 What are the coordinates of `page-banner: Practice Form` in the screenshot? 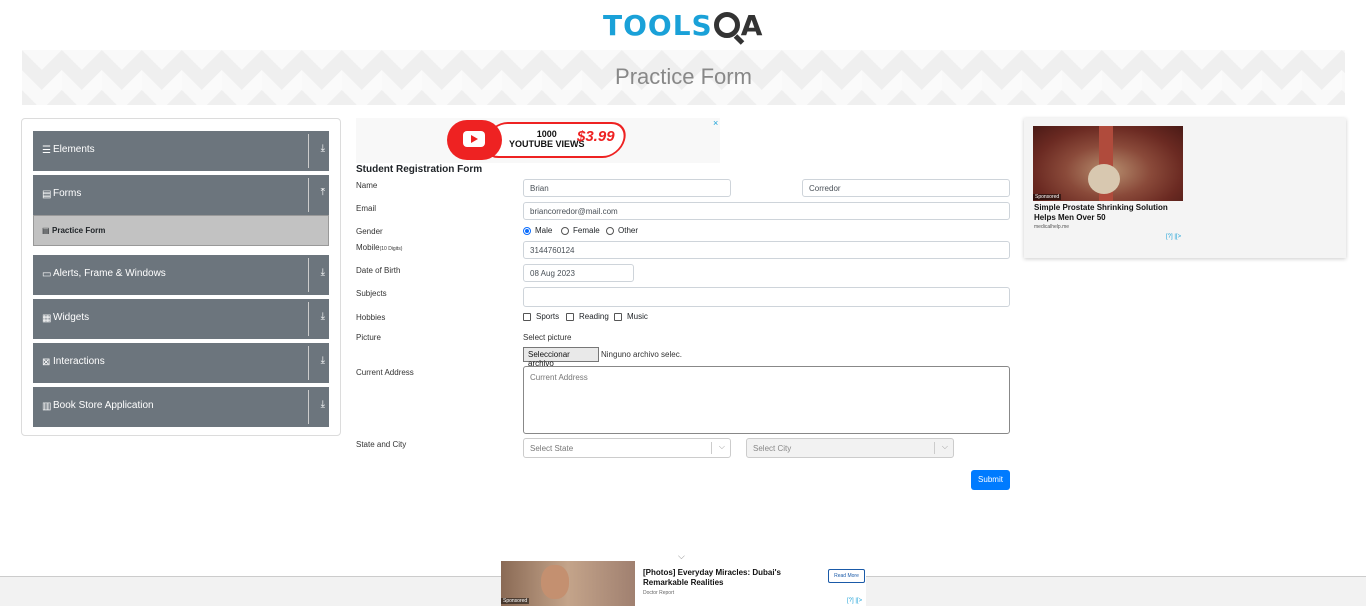 It's located at (683, 77).